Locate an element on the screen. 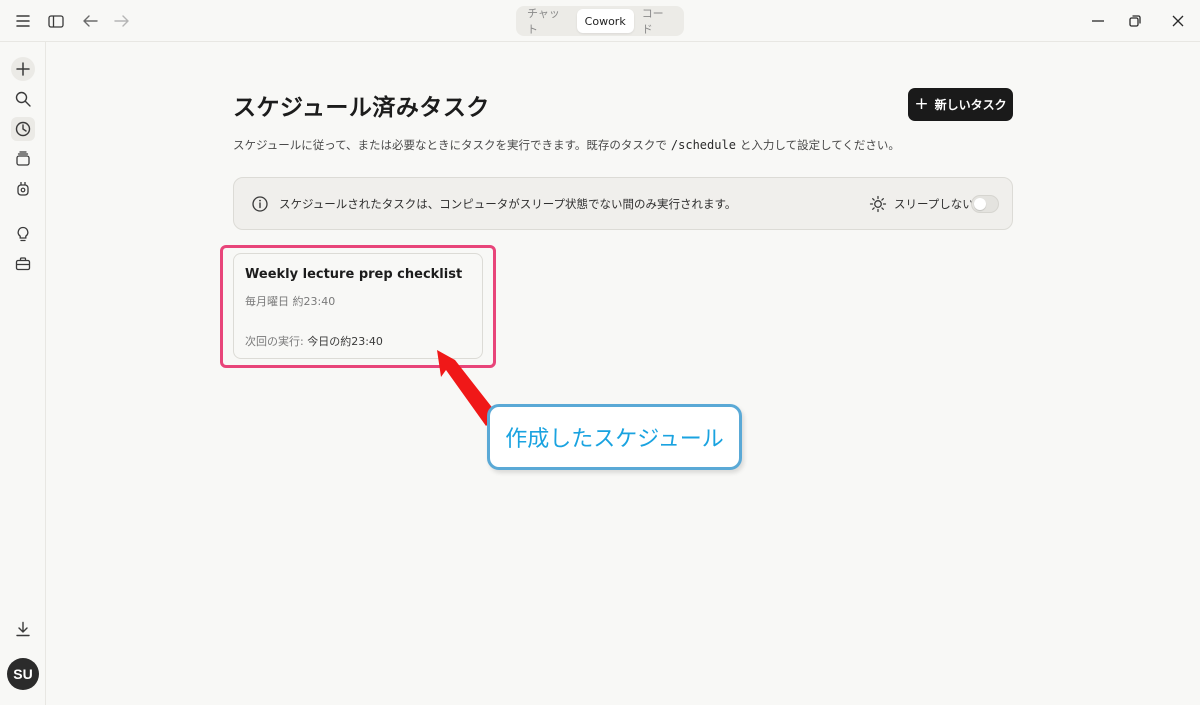 This screenshot has height=705, width=1200. robot-icon is located at coordinates (23, 189).